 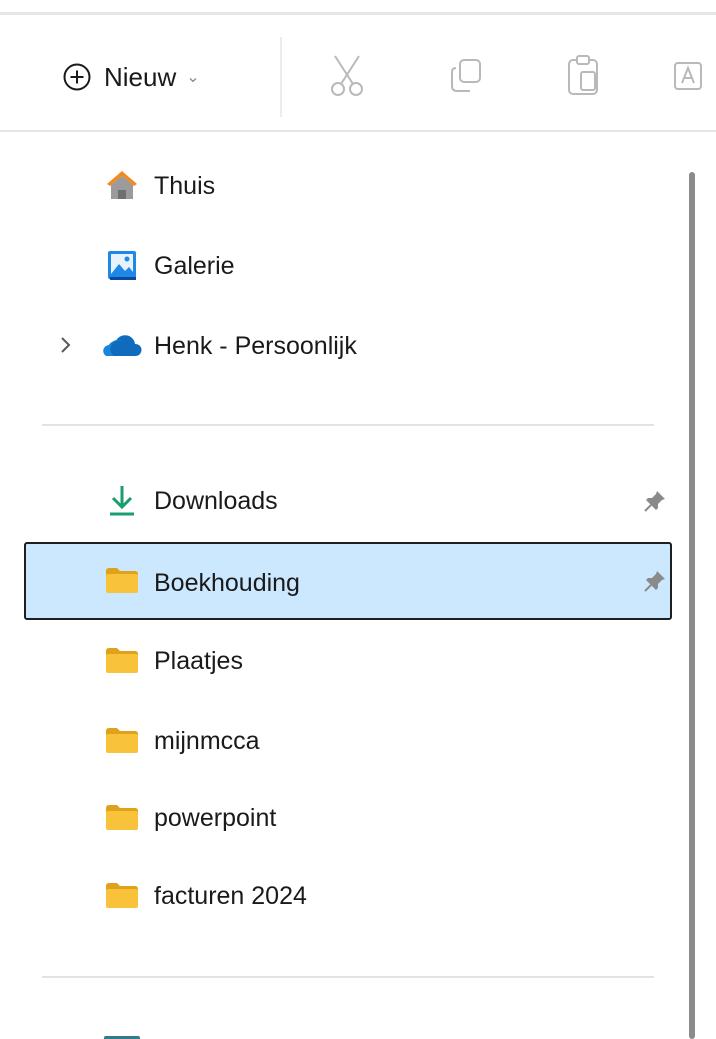 I want to click on scrollbar-thumb, so click(x=692, y=605).